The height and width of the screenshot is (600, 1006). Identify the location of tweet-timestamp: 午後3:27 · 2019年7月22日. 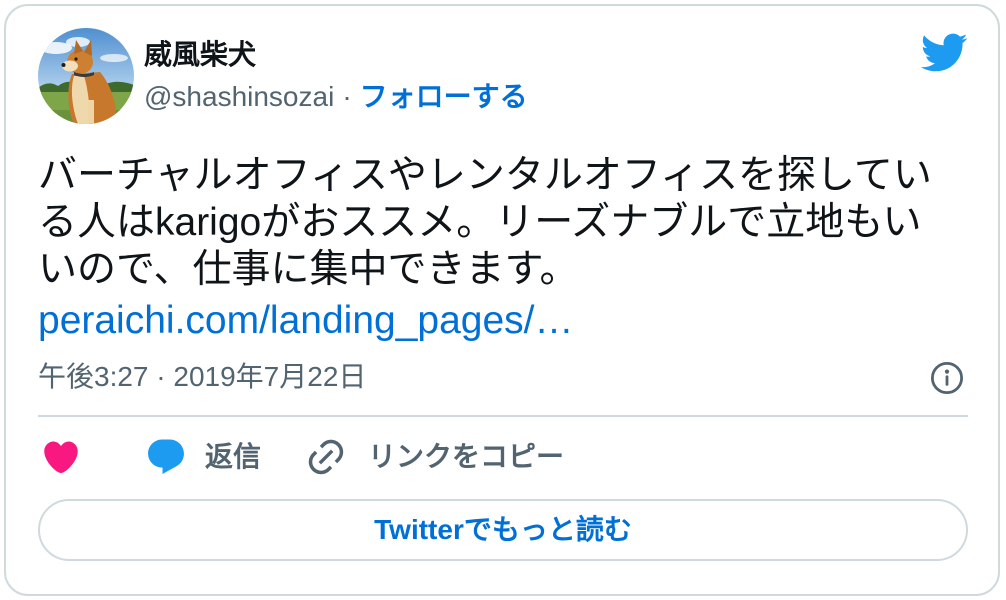
(468, 377).